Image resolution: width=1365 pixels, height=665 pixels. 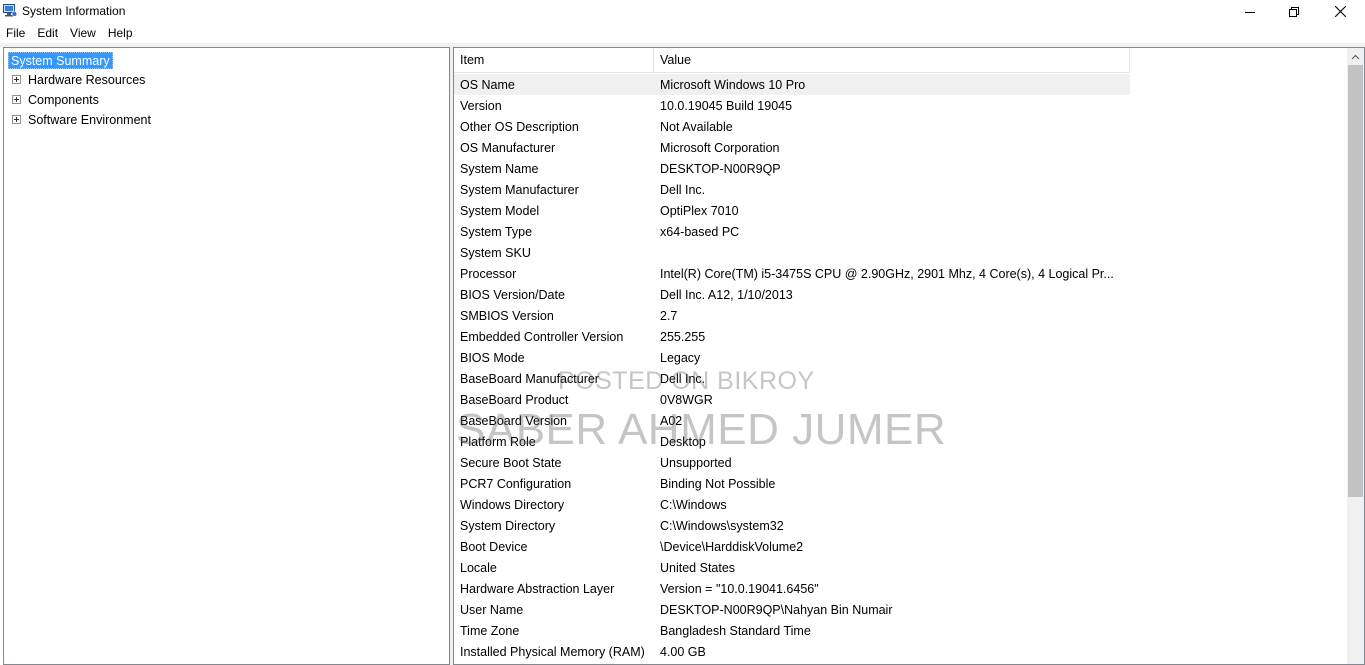 What do you see at coordinates (792, 189) in the screenshot?
I see `table-row: System Manufacturer Dell Inc.` at bounding box center [792, 189].